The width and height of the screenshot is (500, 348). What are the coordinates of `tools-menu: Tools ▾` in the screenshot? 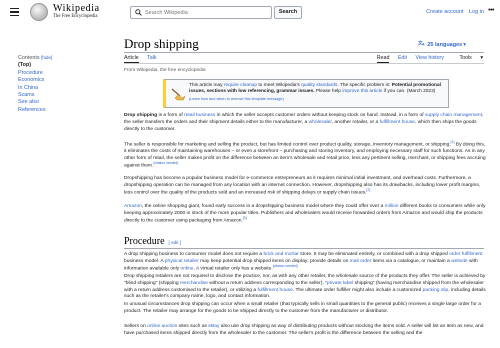 It's located at (467, 58).